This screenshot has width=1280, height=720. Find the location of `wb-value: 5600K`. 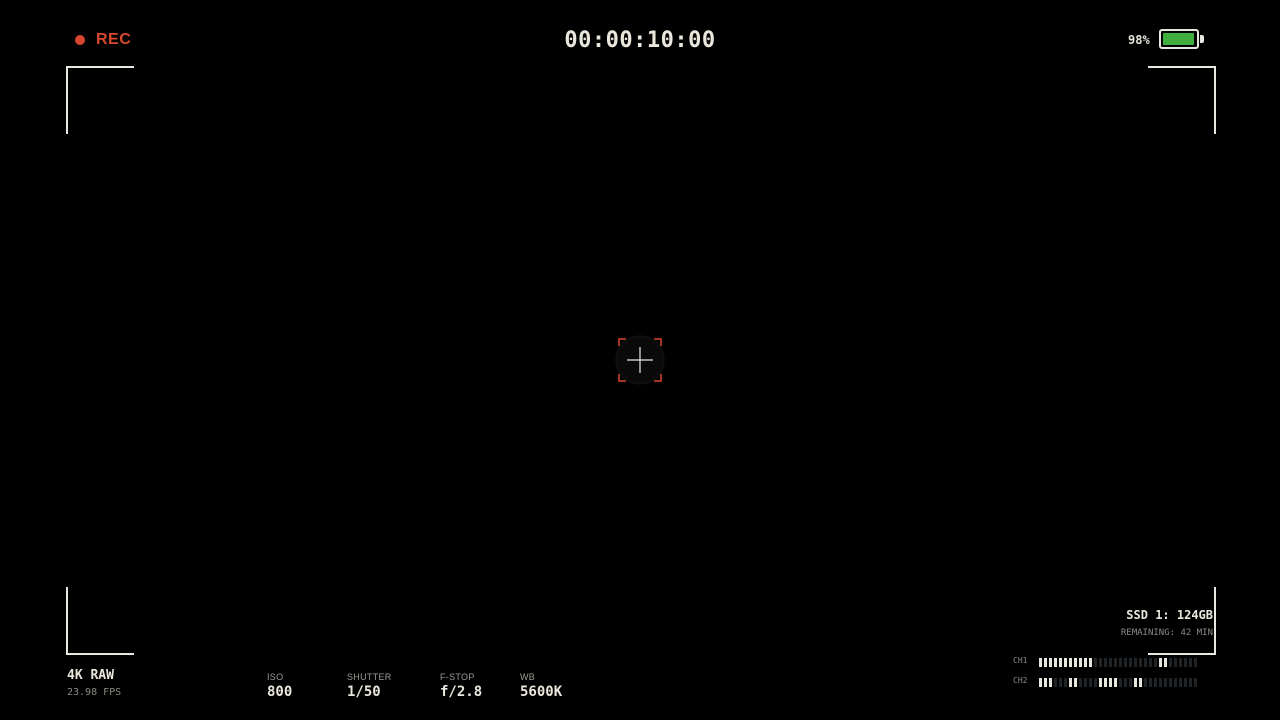

wb-value: 5600K is located at coordinates (541, 692).